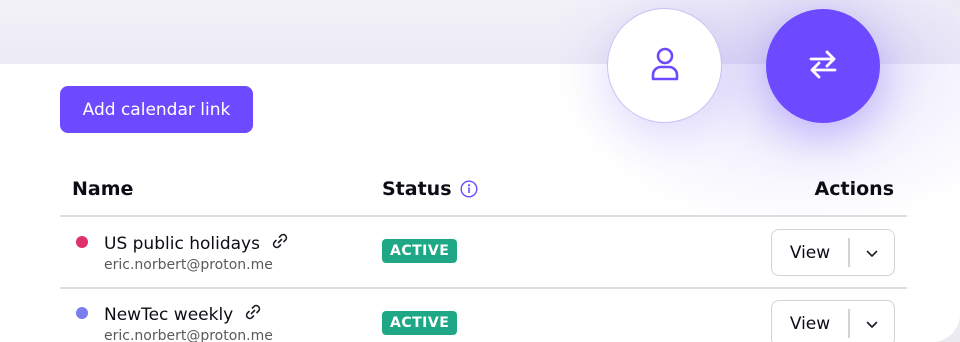  What do you see at coordinates (156, 109) in the screenshot?
I see `add-calendar-link-button: Add calendar link` at bounding box center [156, 109].